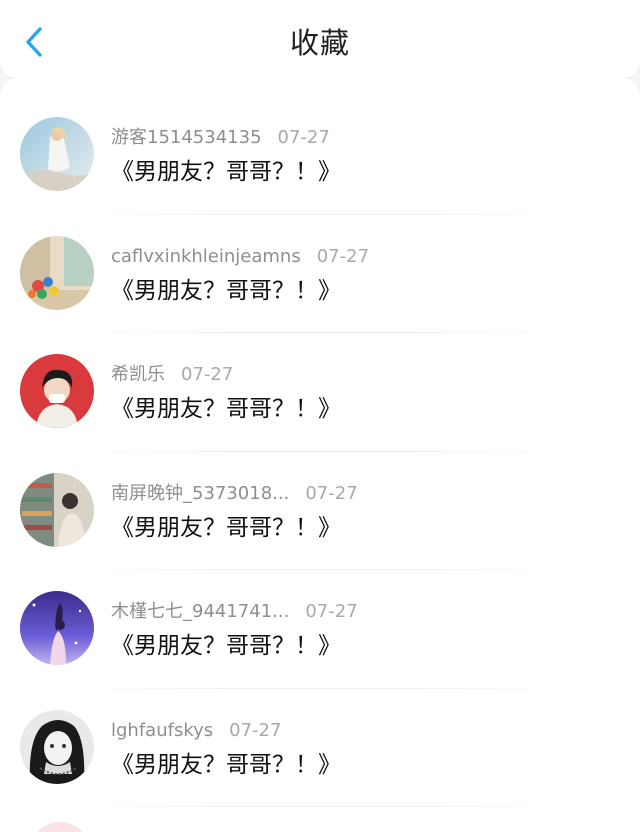  Describe the element at coordinates (319, 43) in the screenshot. I see `page-title: 收藏` at that location.